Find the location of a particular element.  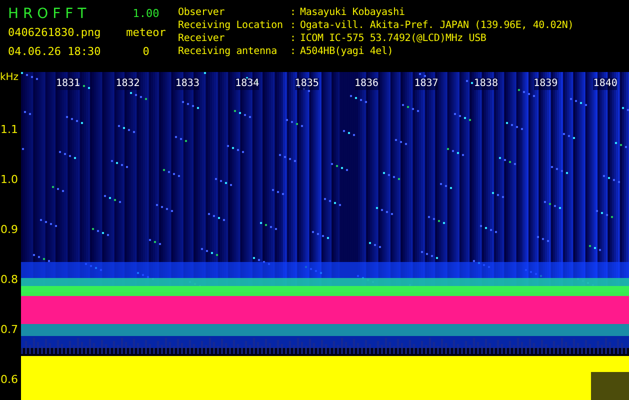

info-label: Receiving antenna is located at coordinates (228, 51).